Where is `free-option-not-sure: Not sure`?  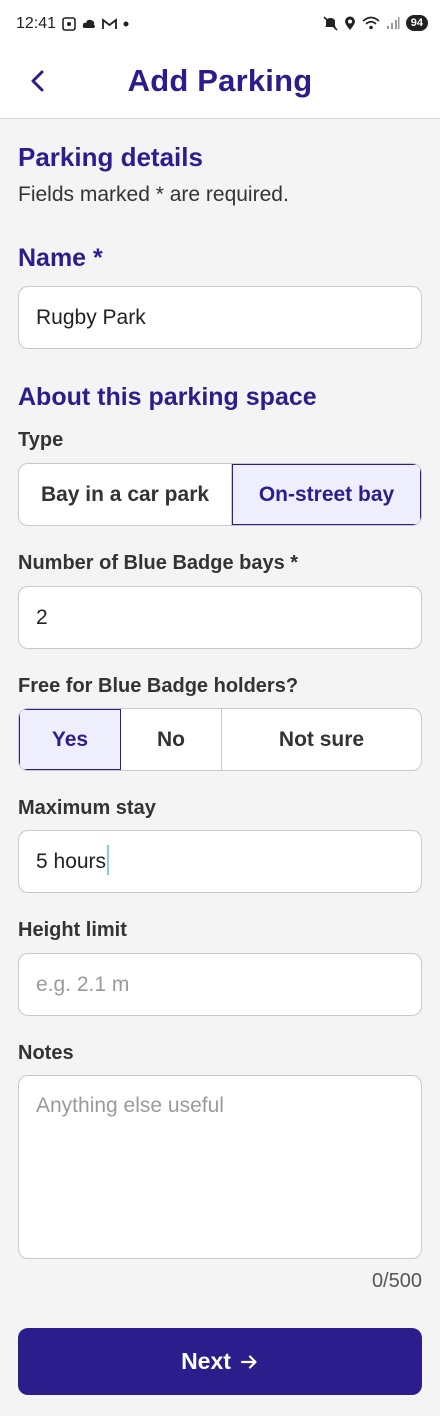 free-option-not-sure: Not sure is located at coordinates (321, 739).